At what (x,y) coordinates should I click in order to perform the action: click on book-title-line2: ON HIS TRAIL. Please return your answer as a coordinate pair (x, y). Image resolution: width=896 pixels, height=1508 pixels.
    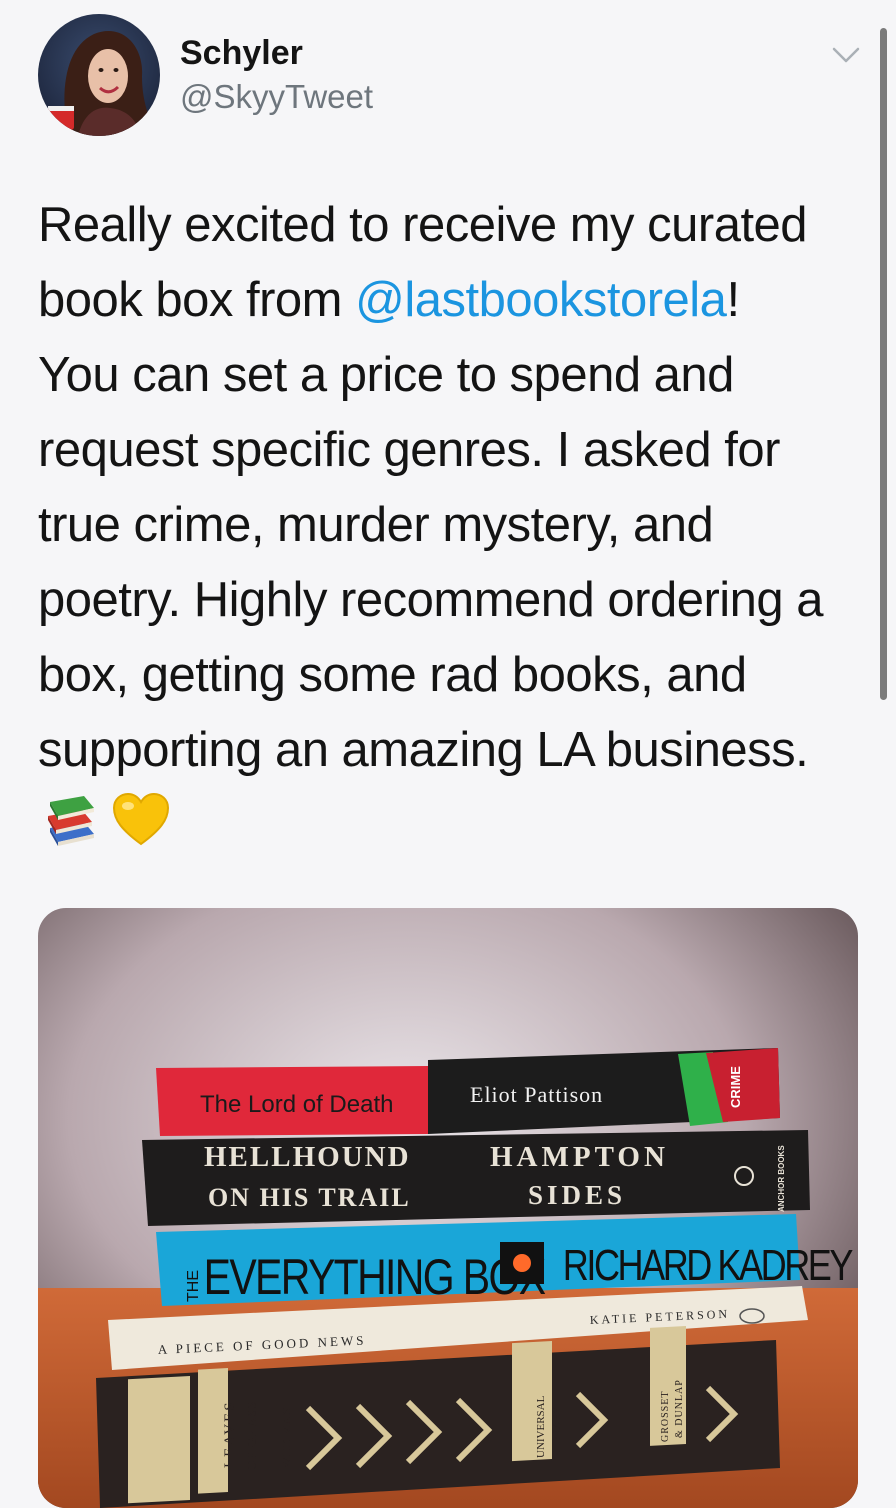
    Looking at the image, I should click on (309, 1197).